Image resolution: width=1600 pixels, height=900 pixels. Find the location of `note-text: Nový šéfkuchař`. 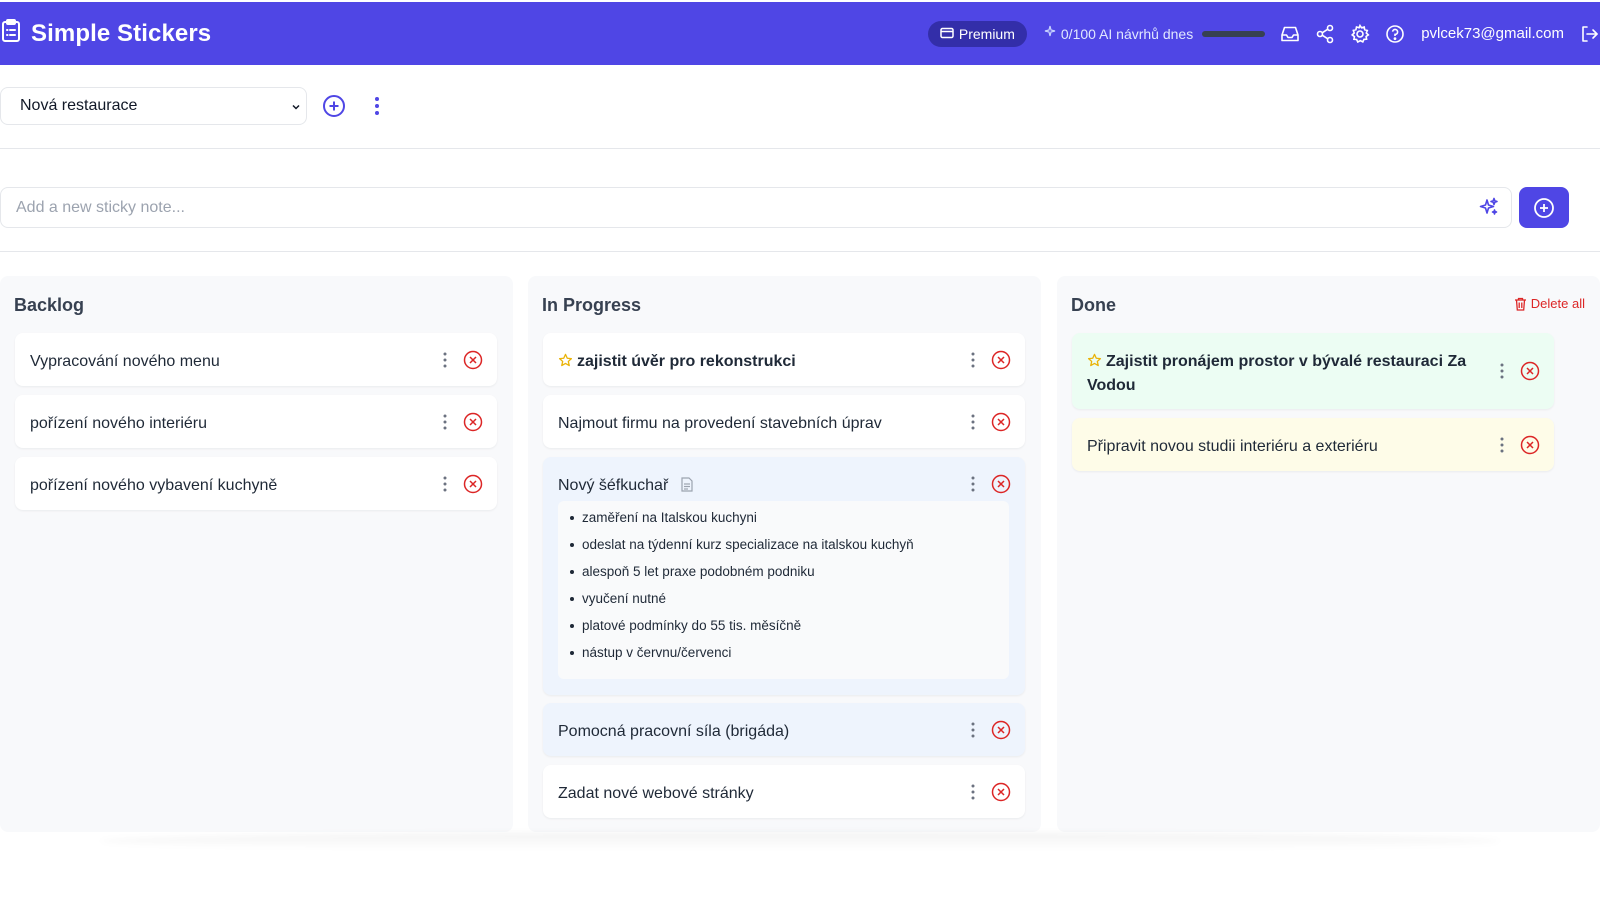

note-text: Nový šéfkuchař is located at coordinates (613, 485).